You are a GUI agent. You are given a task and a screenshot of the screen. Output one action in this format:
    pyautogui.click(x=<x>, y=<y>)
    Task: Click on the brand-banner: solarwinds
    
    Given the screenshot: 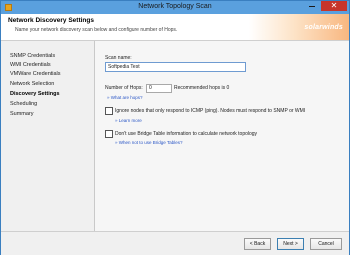 What is the action you would take?
    pyautogui.click(x=299, y=27)
    